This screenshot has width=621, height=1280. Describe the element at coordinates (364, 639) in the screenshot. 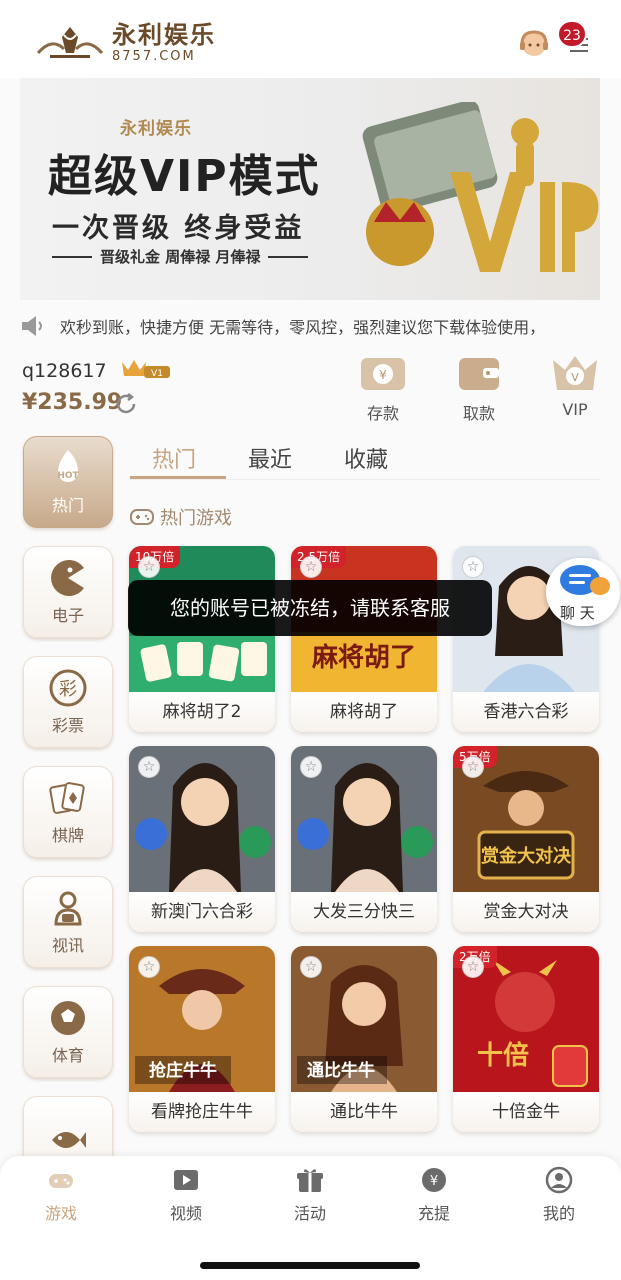

I see `game-card: 麻将胡了 2.5万倍 ☆ 麻将胡了` at that location.